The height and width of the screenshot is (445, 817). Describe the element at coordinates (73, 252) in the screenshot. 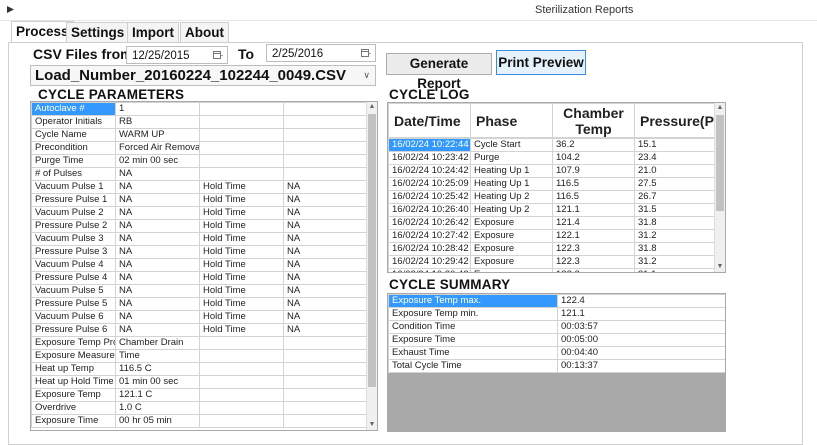

I see `table-cell: Pressure Pulse 3` at that location.